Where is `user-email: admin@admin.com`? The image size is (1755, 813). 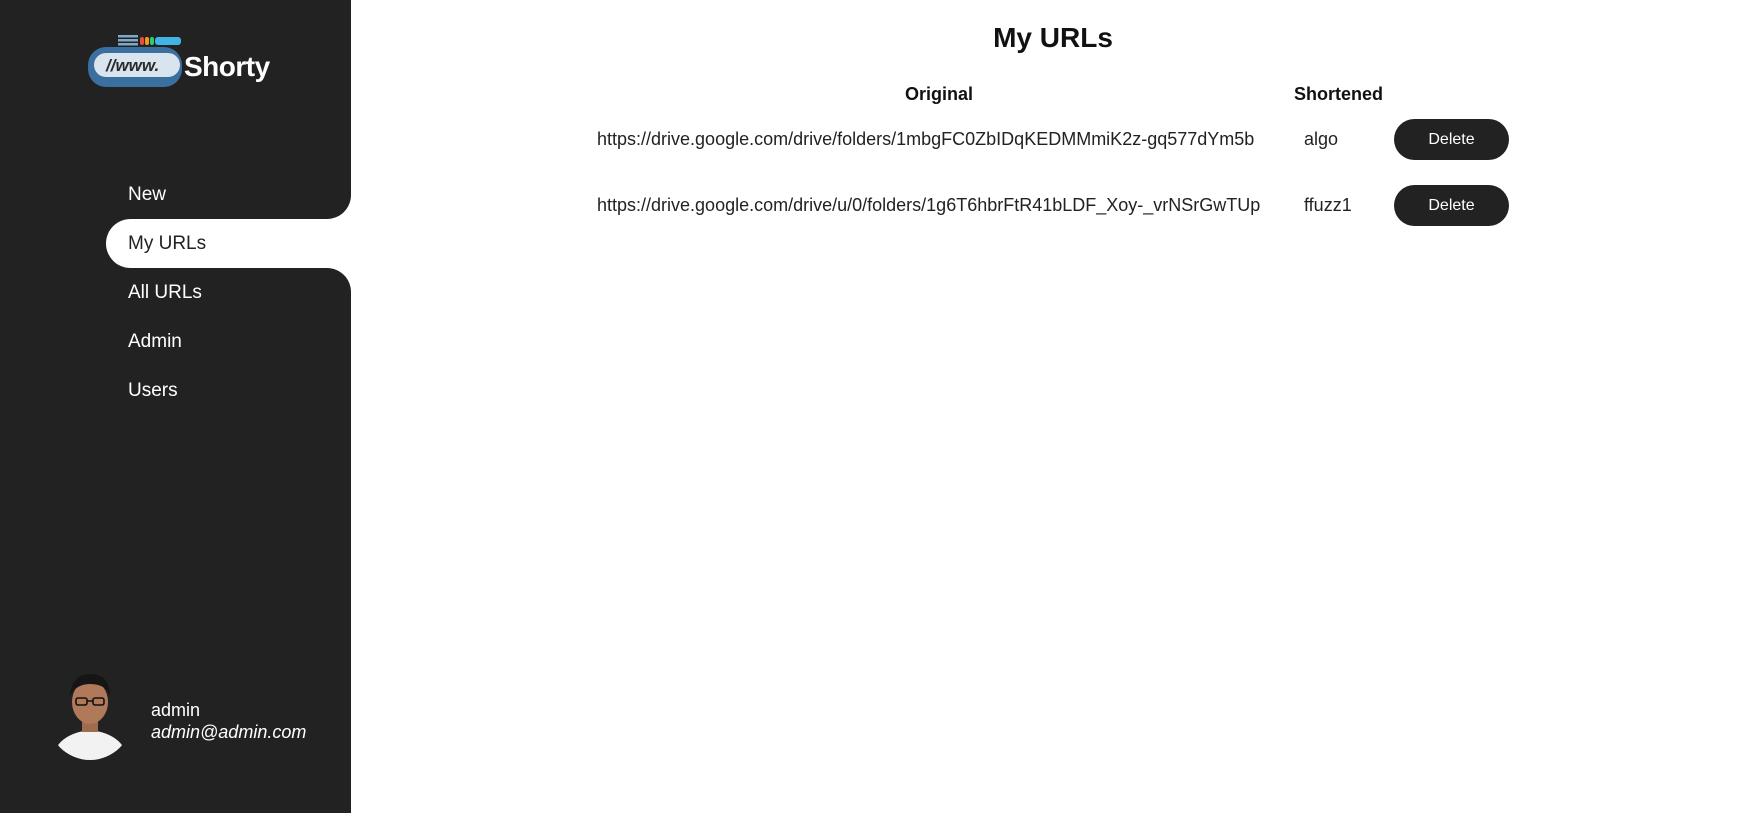
user-email: admin@admin.com is located at coordinates (229, 732).